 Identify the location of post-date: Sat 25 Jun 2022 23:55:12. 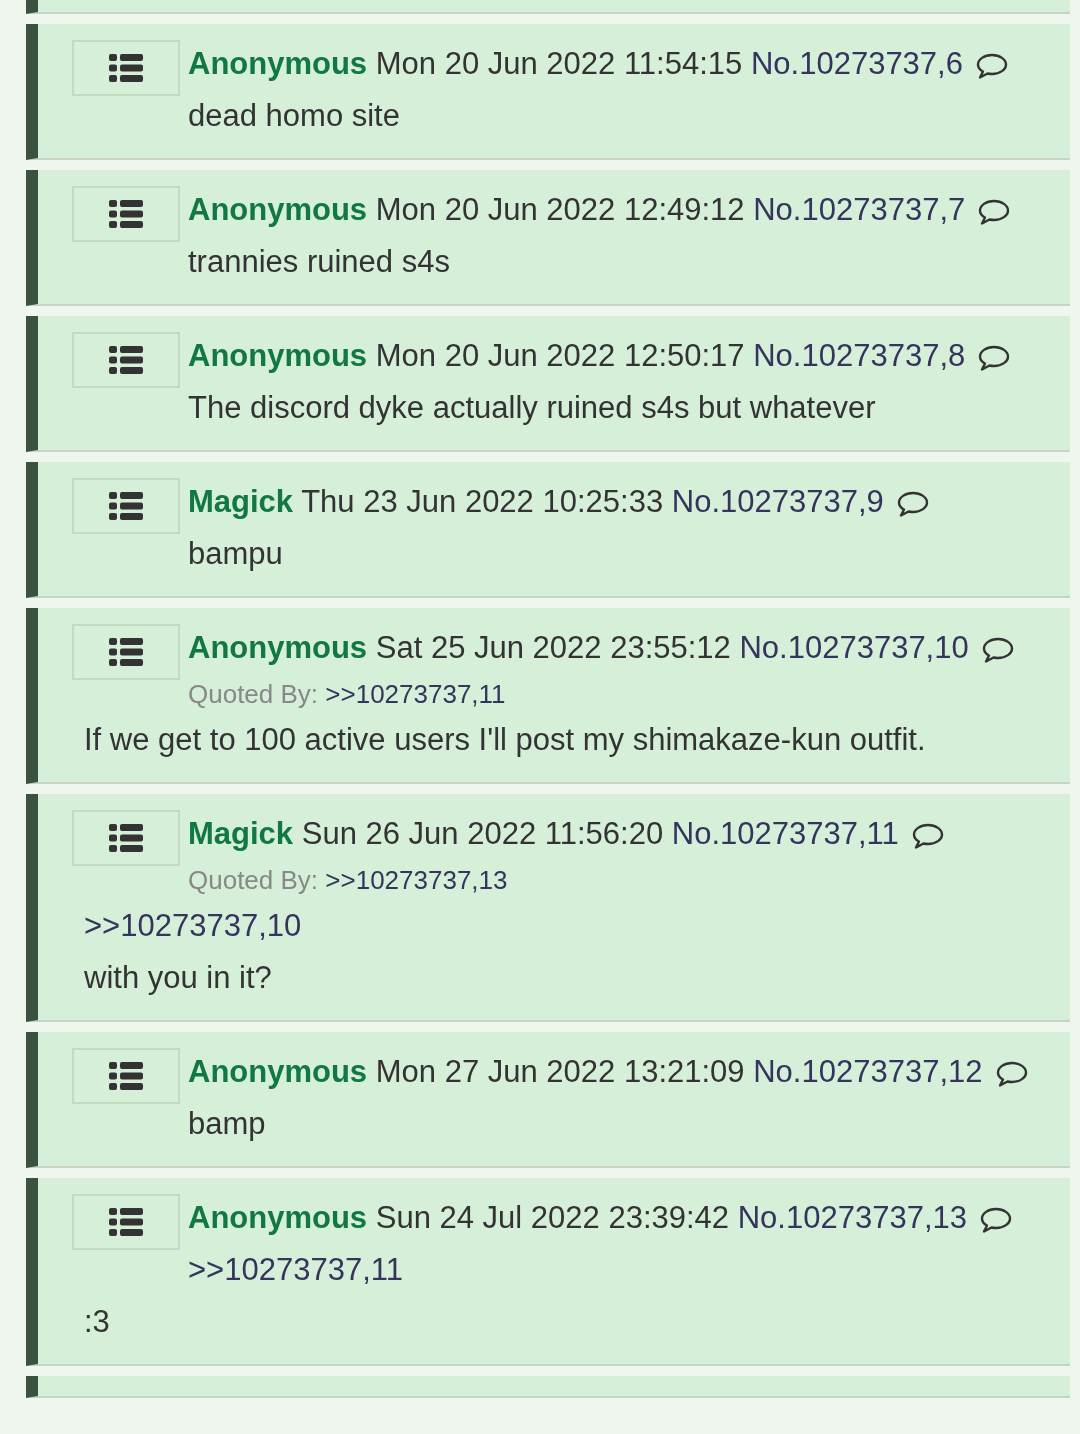
(553, 647).